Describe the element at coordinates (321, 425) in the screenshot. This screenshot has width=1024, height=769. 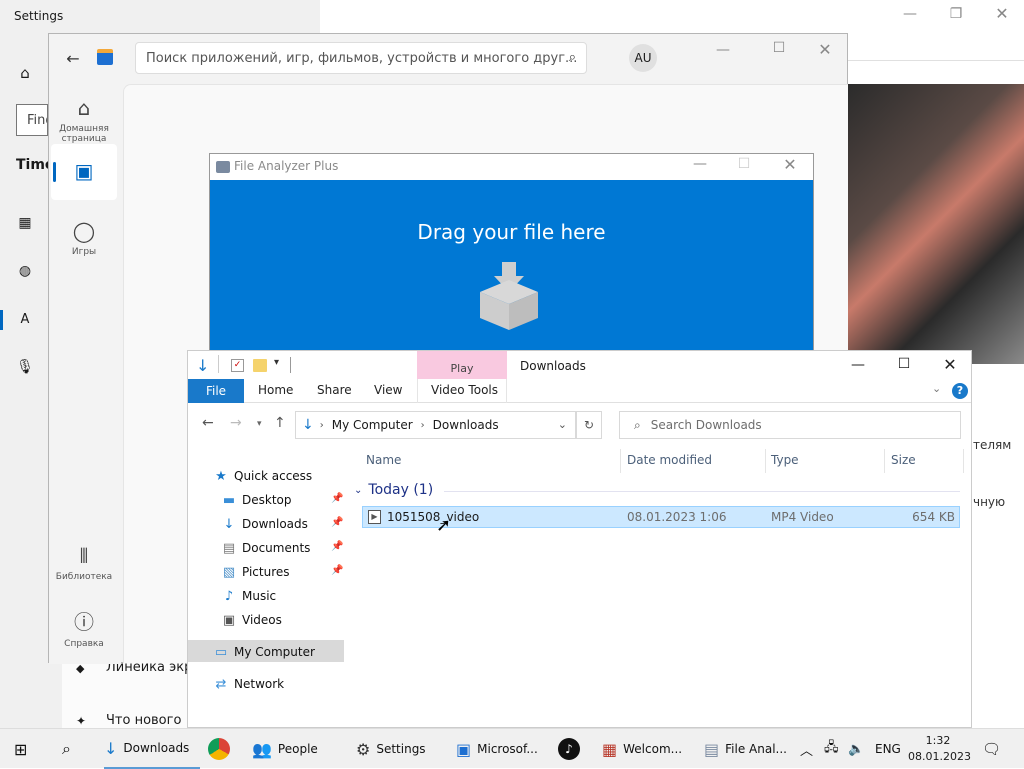
I see `chevron-right-icon: ›` at that location.